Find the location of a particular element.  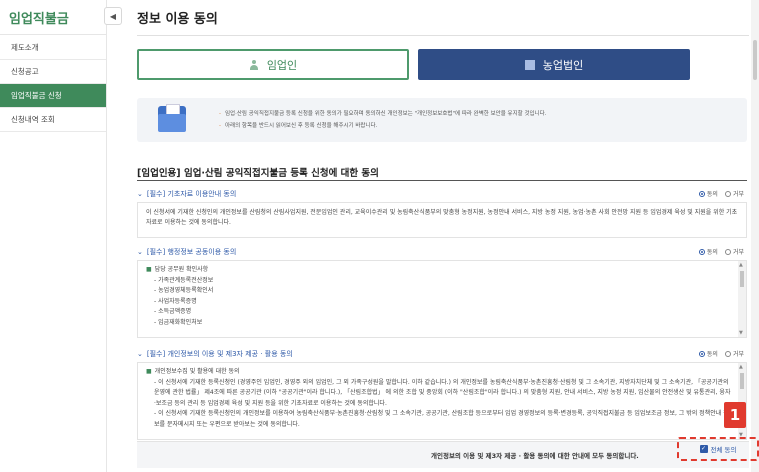

list-scrollbar: ▲ ▼ is located at coordinates (742, 299).